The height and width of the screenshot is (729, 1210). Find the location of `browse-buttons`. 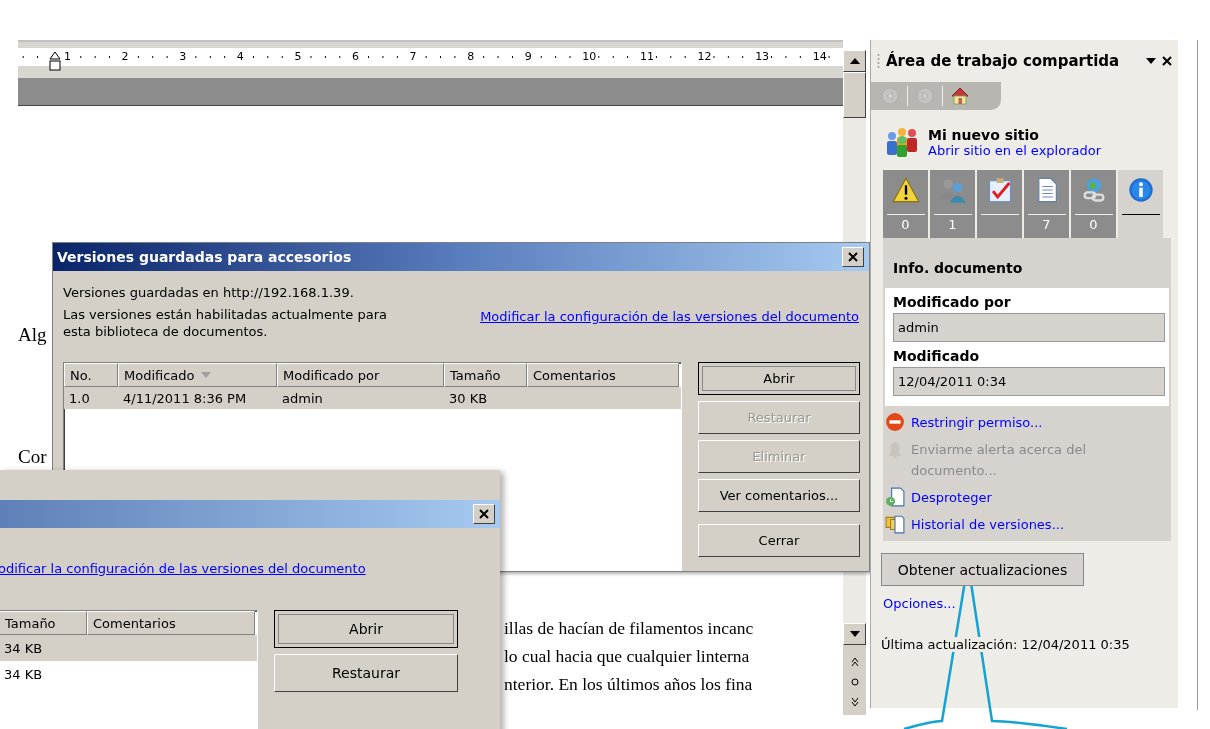

browse-buttons is located at coordinates (854, 680).